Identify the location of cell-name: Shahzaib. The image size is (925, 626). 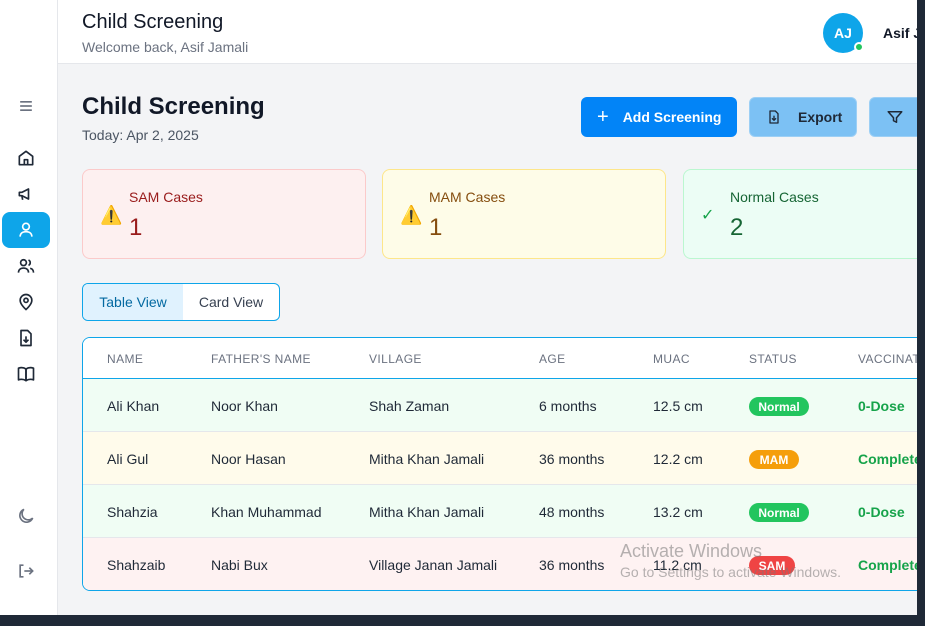
(136, 565).